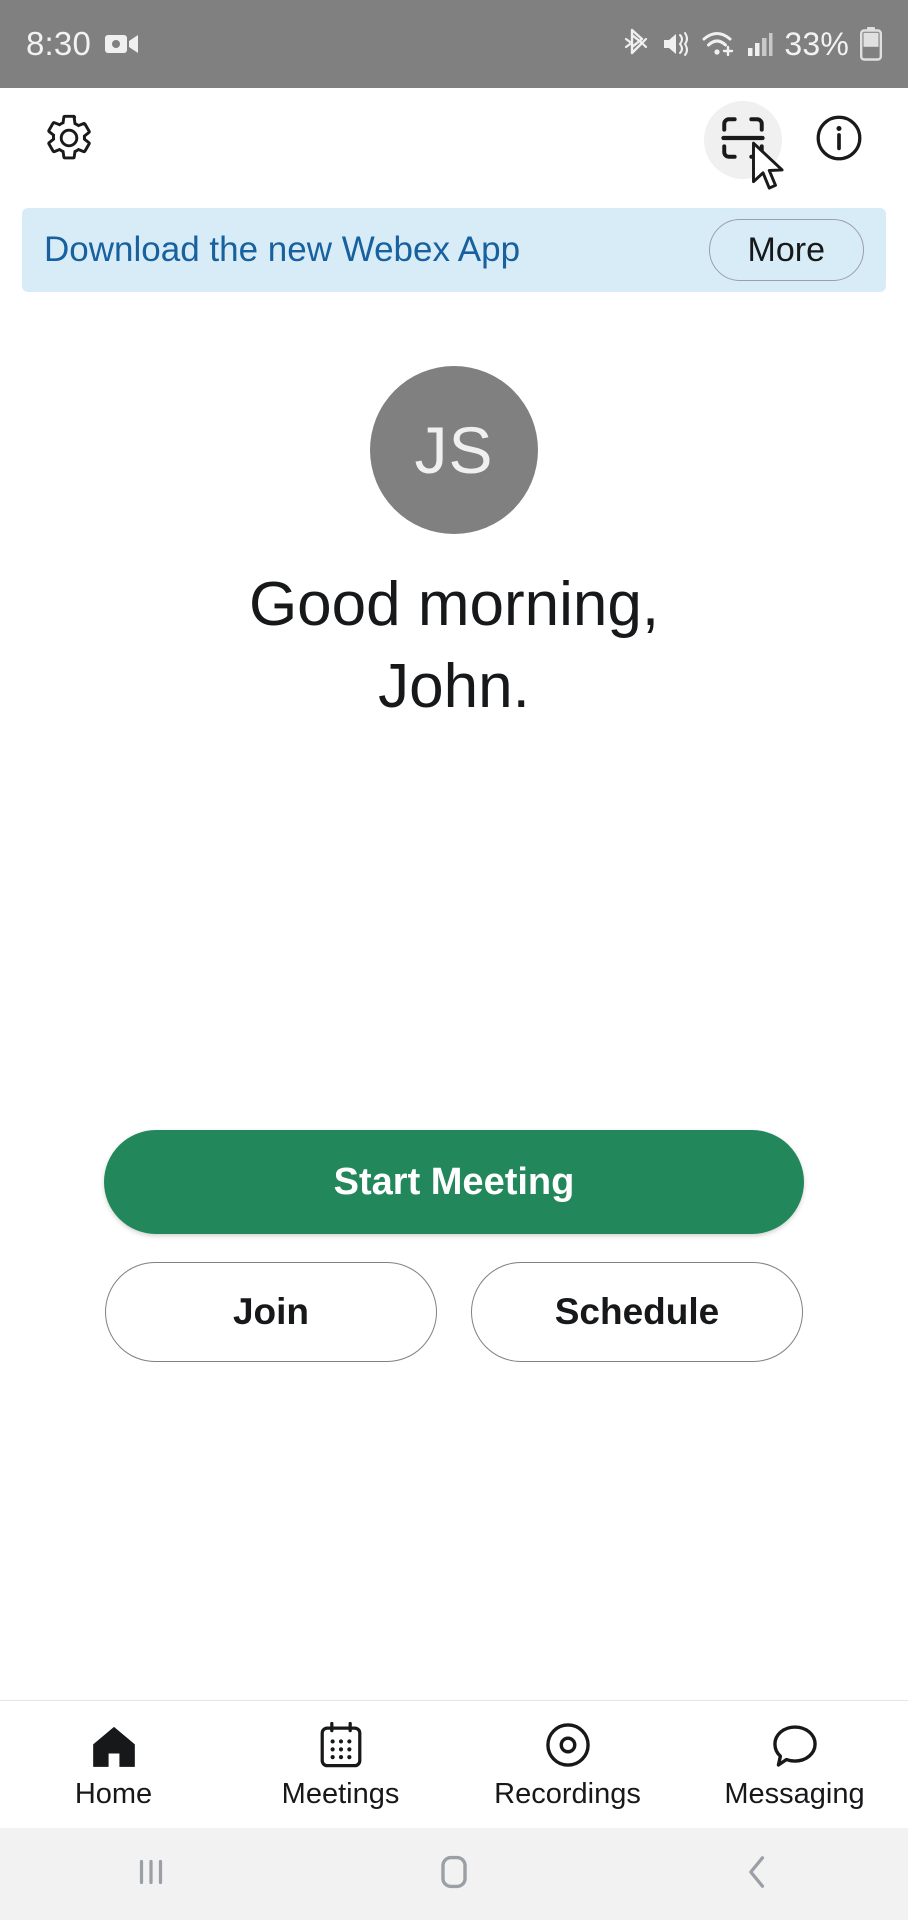 This screenshot has width=908, height=1920. I want to click on tab-messaging-label: Messaging, so click(794, 1793).